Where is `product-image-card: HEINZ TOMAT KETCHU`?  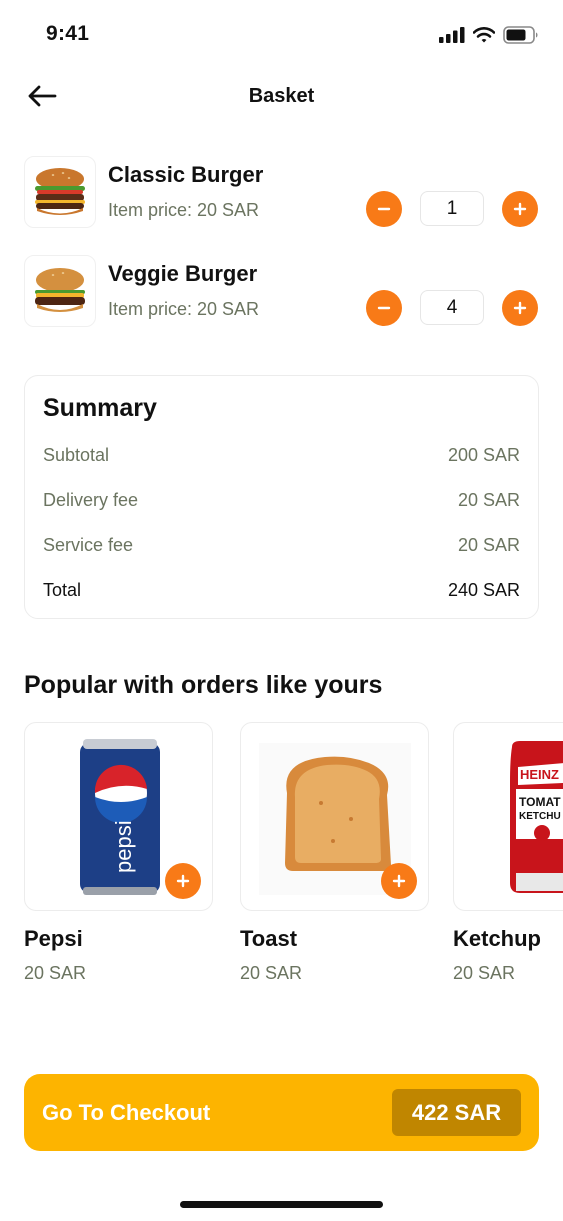
product-image-card: HEINZ TOMAT KETCHU is located at coordinates (508, 816).